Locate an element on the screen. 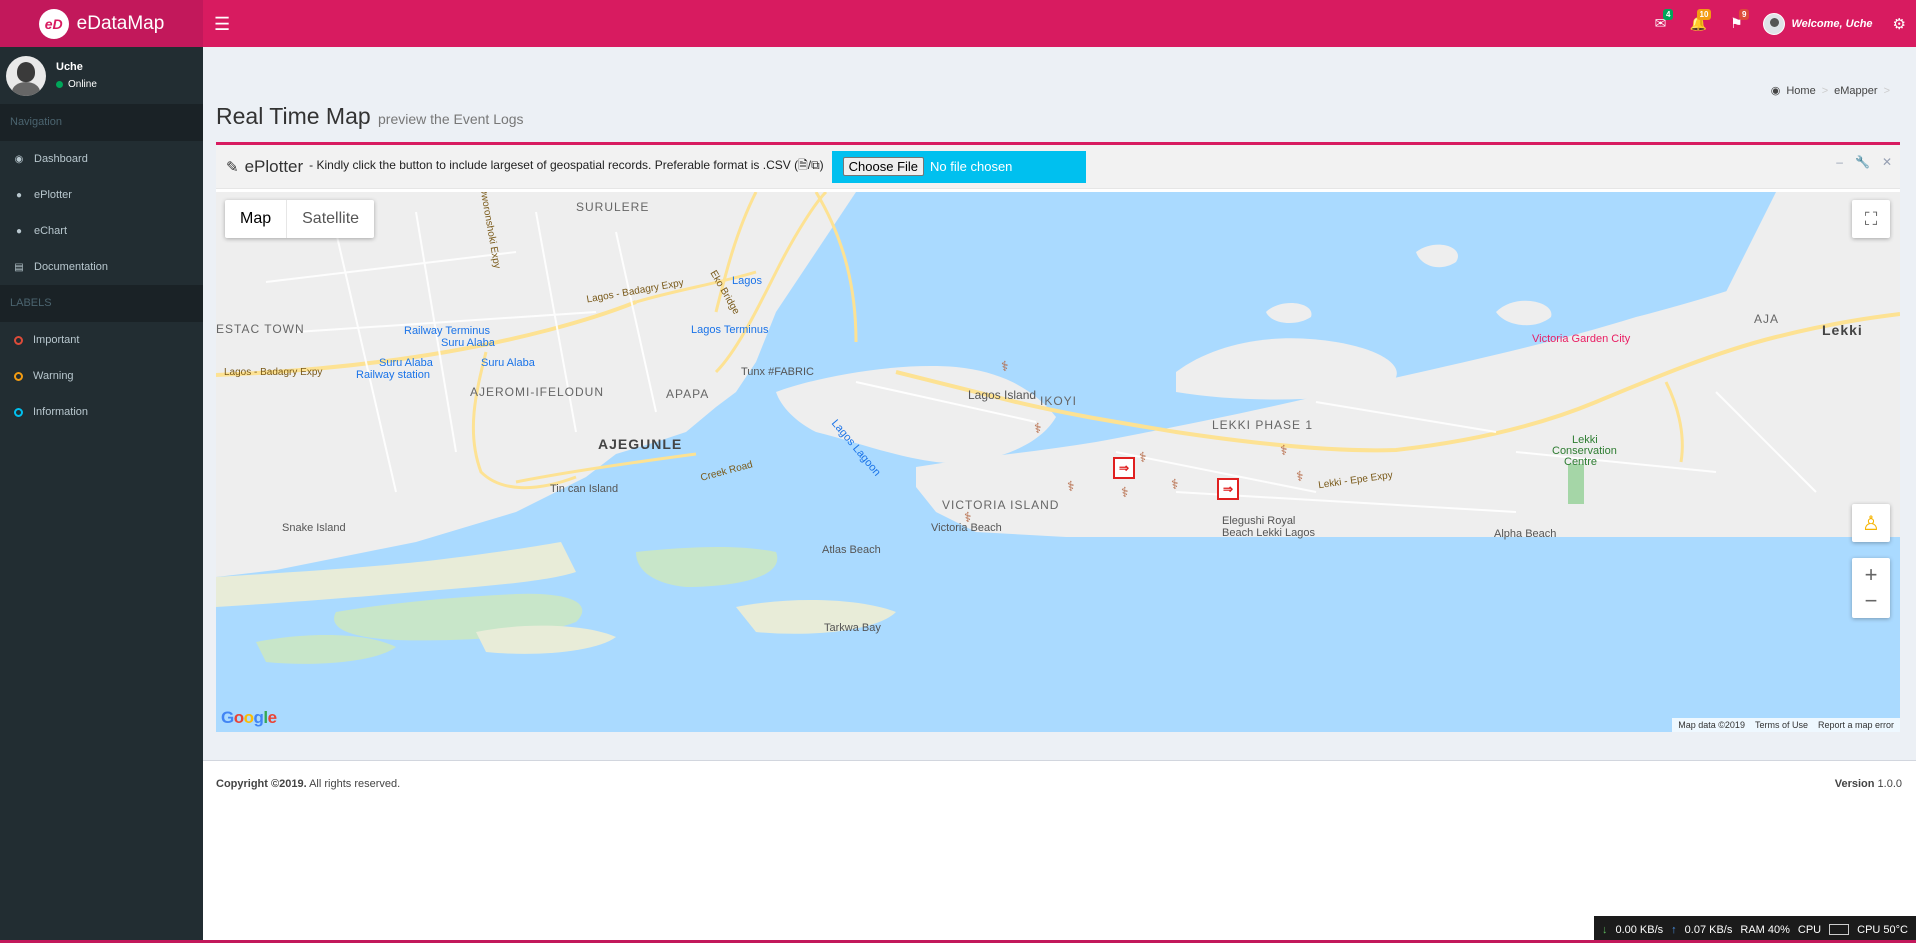 Image resolution: width=1916 pixels, height=943 pixels. version: Version 1.0.0 is located at coordinates (1868, 784).